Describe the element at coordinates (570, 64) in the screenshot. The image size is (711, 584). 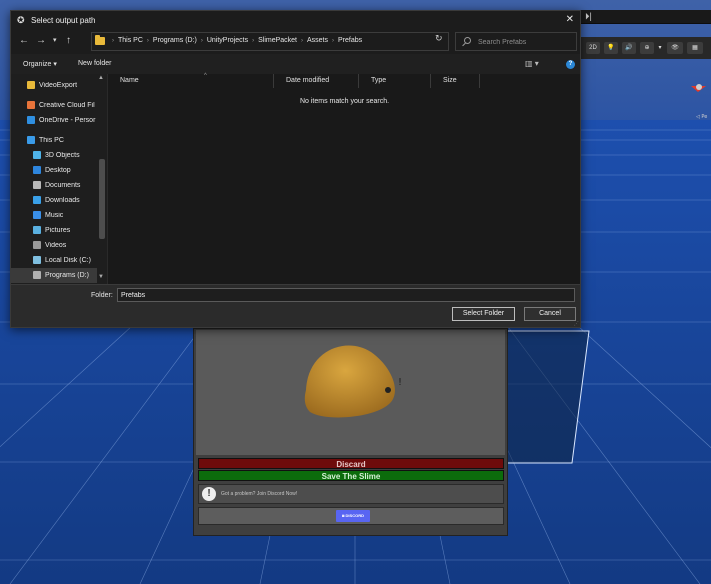
I see `help-icon: ?` at that location.